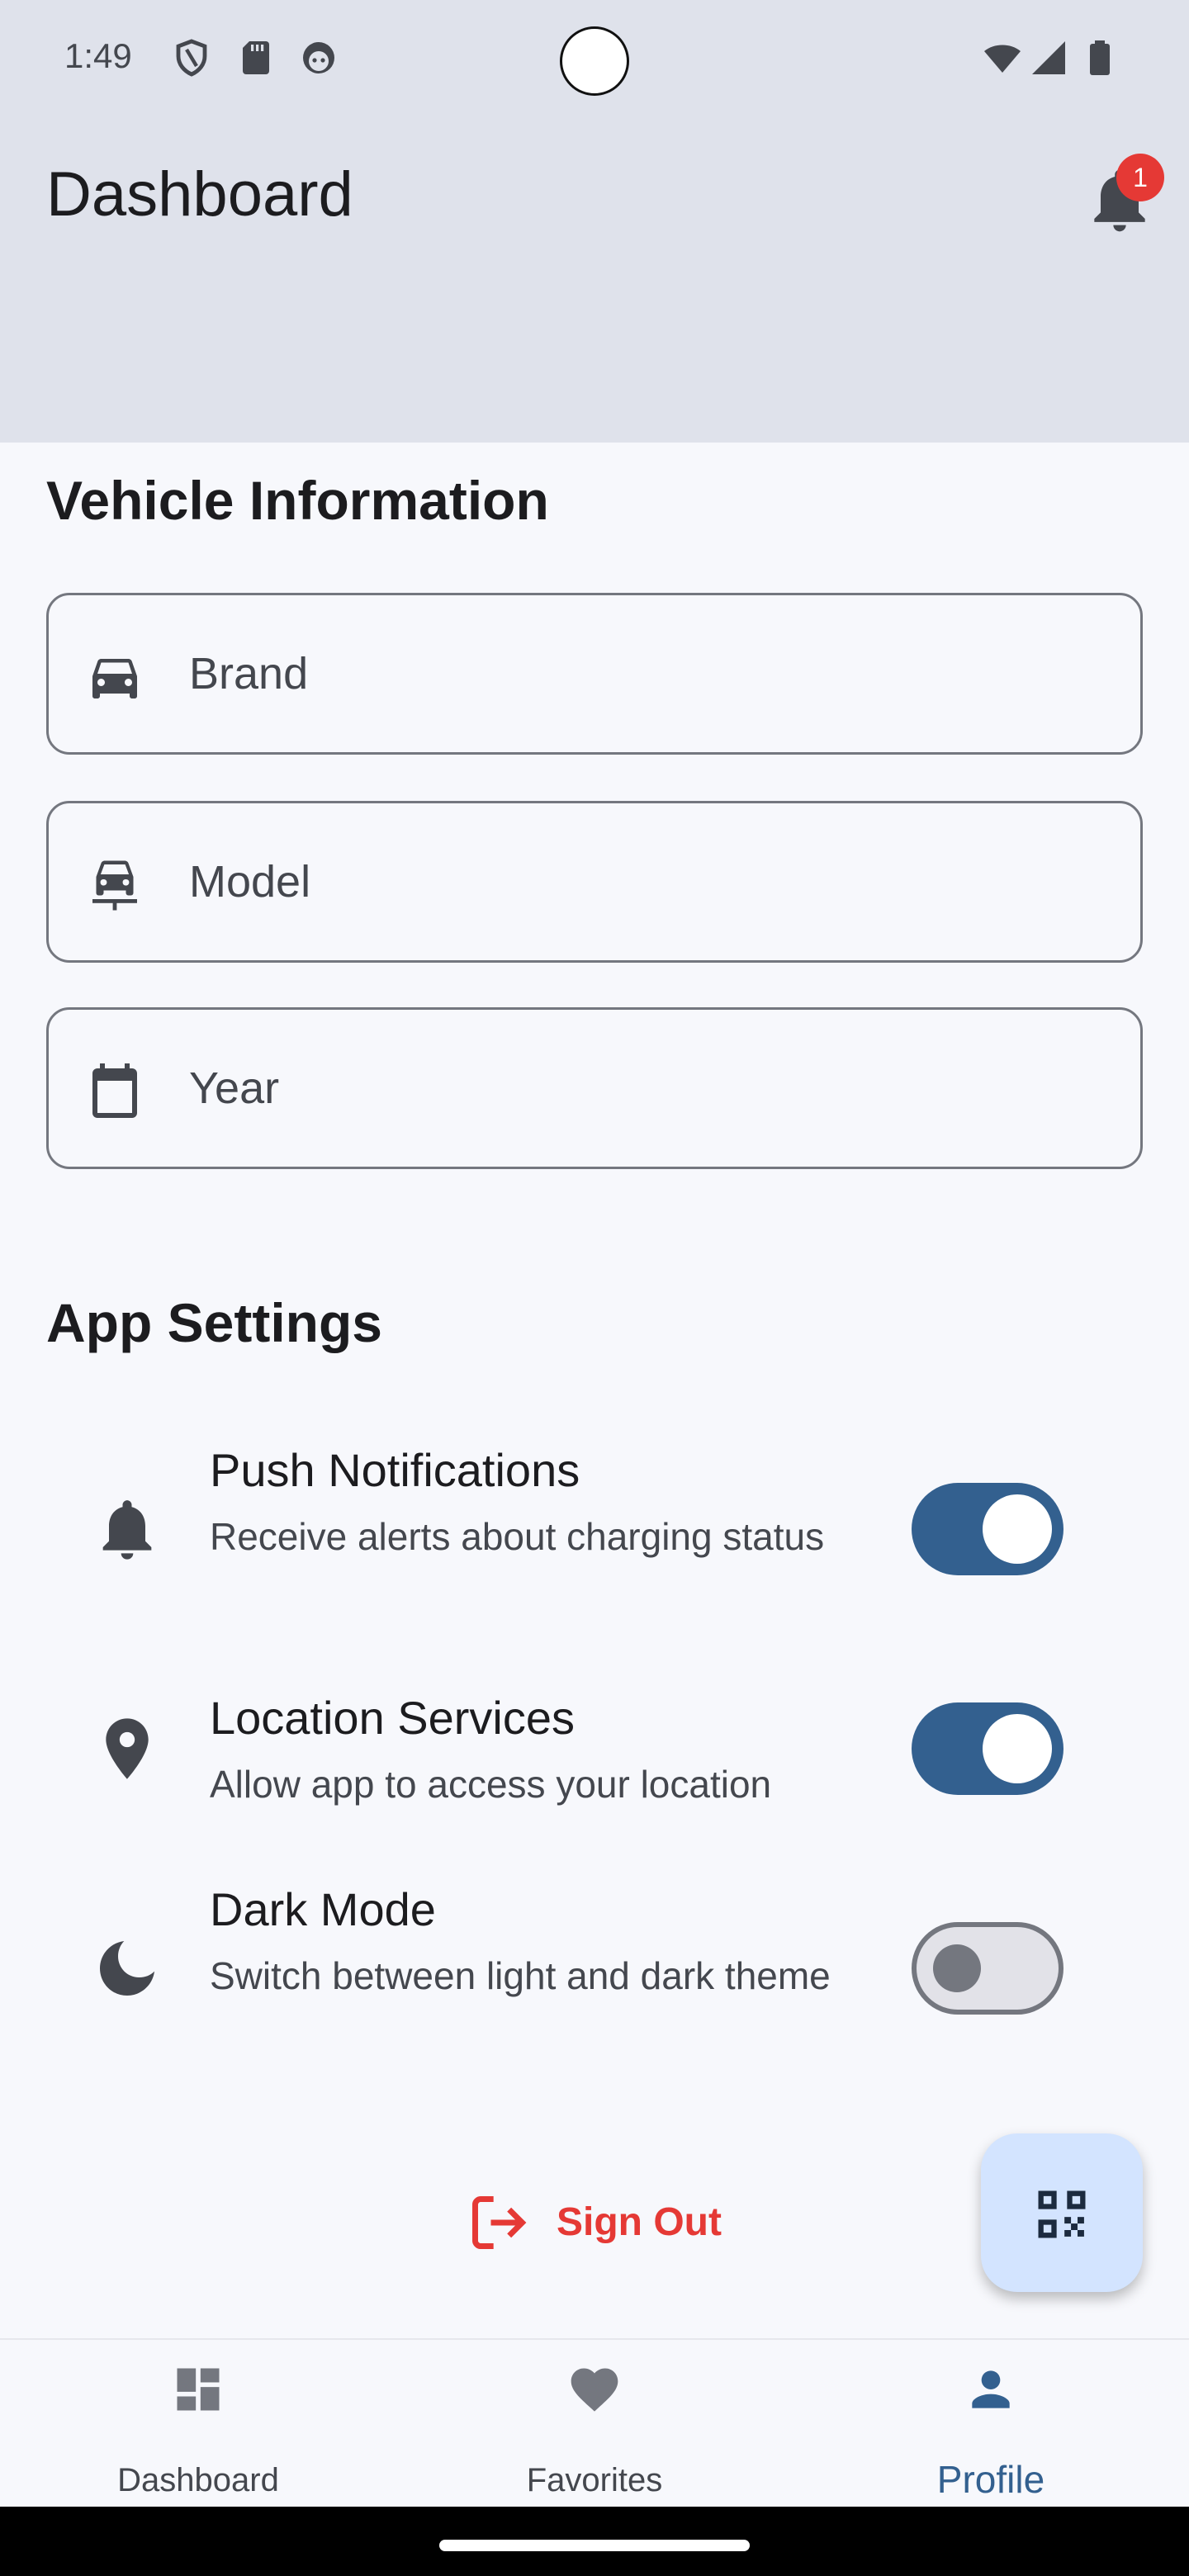 The width and height of the screenshot is (1189, 2576). Describe the element at coordinates (491, 1784) in the screenshot. I see `location-services-description: Allow app to access your location` at that location.